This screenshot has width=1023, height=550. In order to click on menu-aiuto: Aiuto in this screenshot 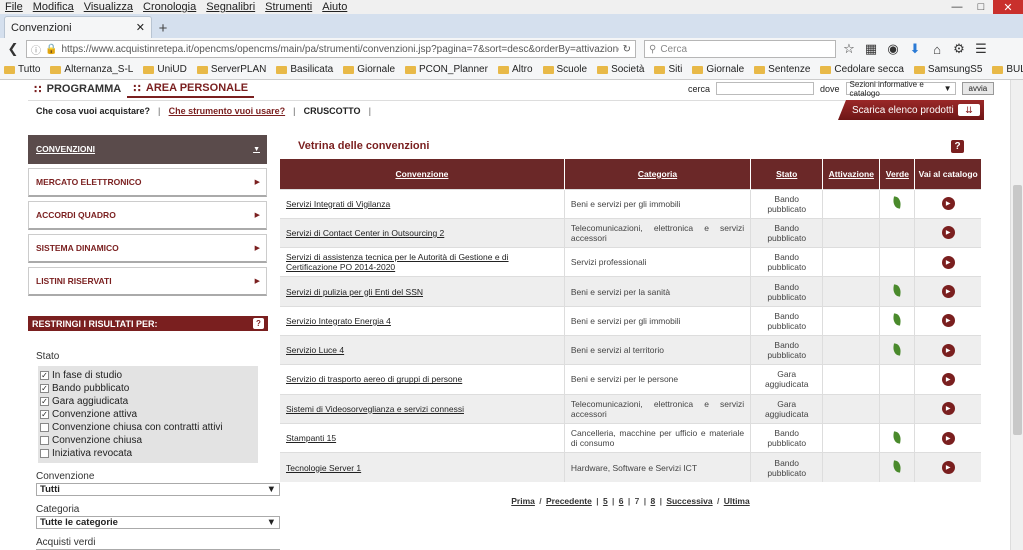, I will do `click(334, 7)`.